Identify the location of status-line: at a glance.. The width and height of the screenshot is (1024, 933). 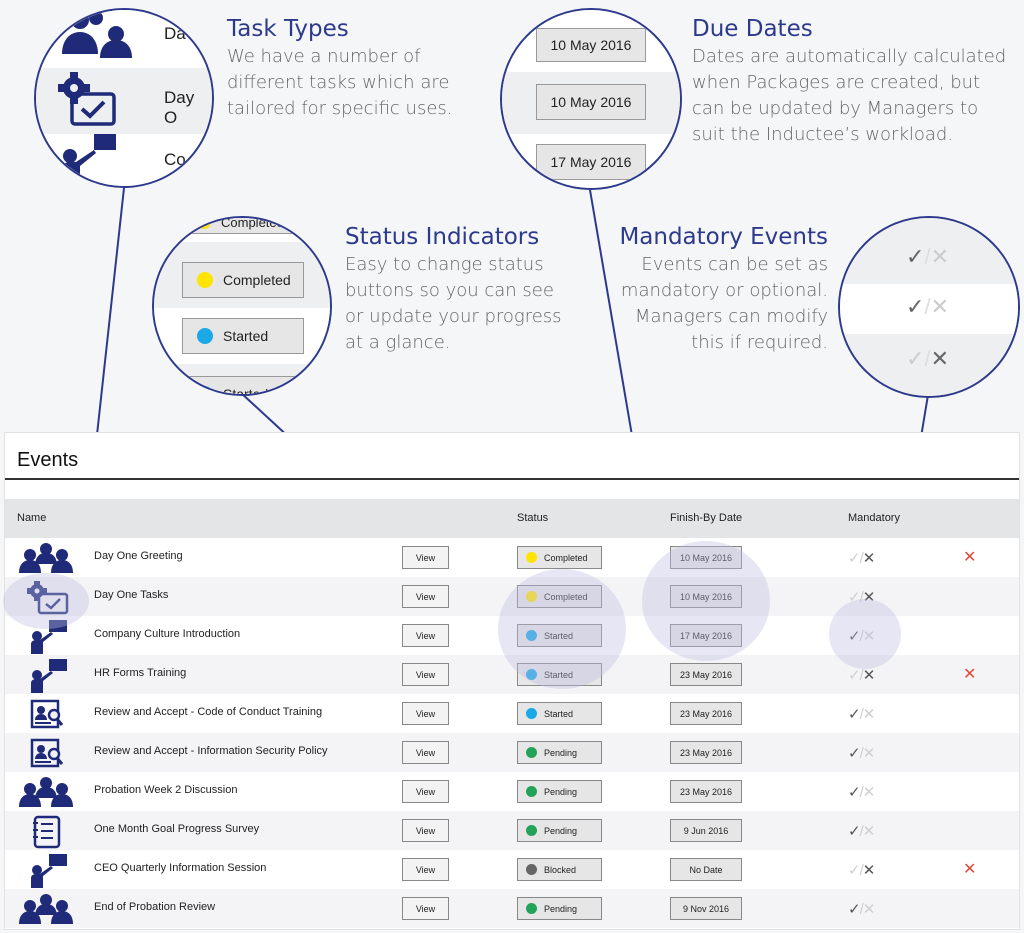
(398, 342).